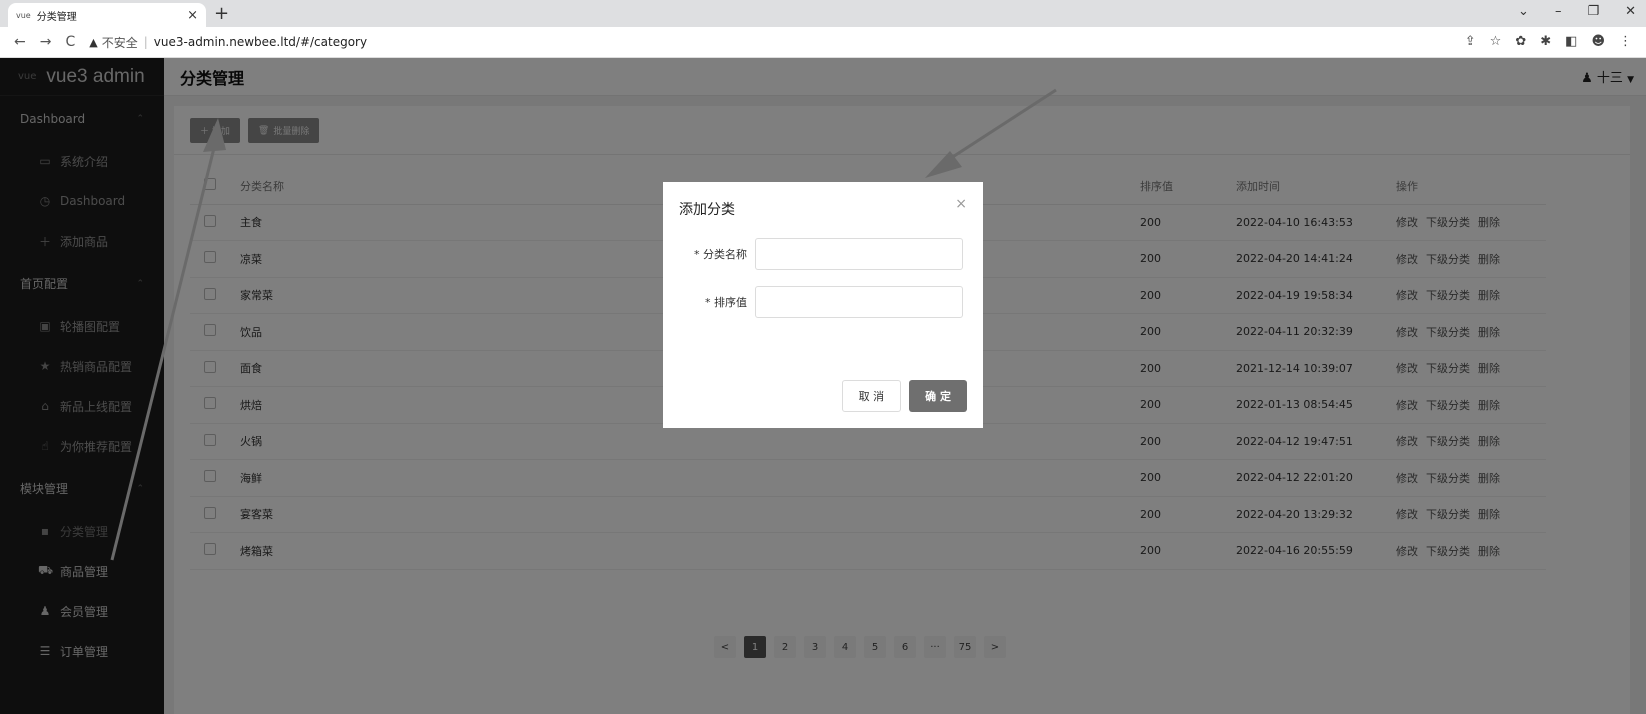 The image size is (1646, 714). I want to click on cancel-button: 取 消, so click(871, 396).